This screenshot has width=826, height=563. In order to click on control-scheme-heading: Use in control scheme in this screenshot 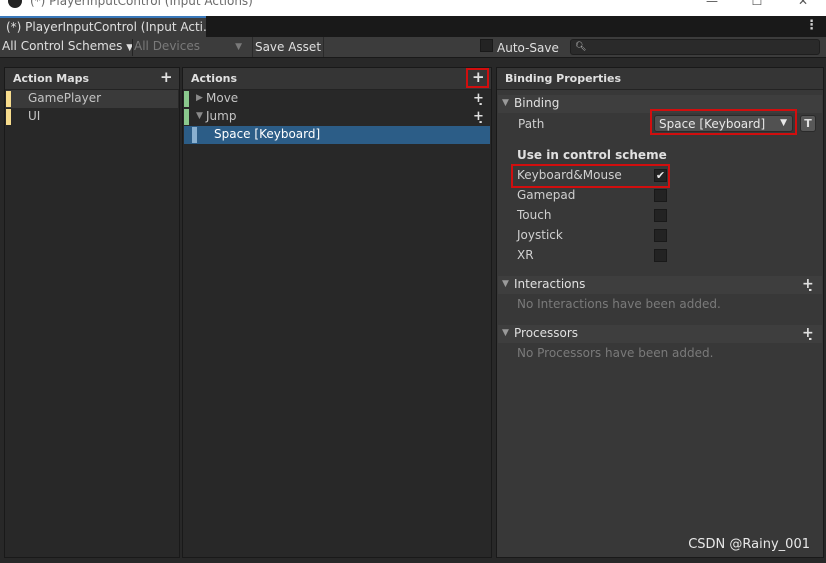, I will do `click(592, 155)`.